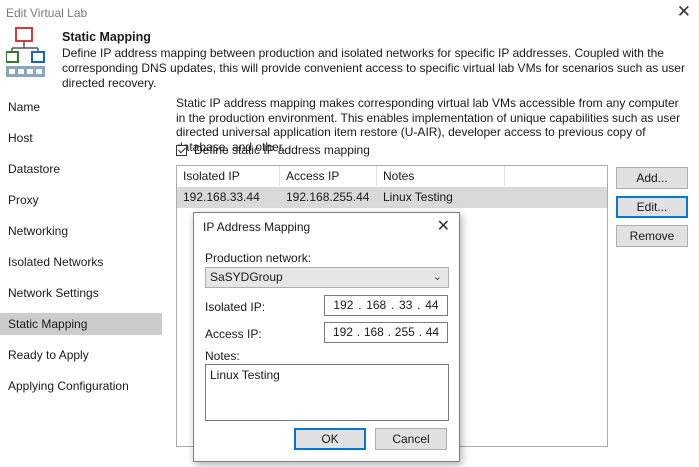 This screenshot has width=699, height=467. Describe the element at coordinates (258, 258) in the screenshot. I see `production-network-label: Production network:` at that location.